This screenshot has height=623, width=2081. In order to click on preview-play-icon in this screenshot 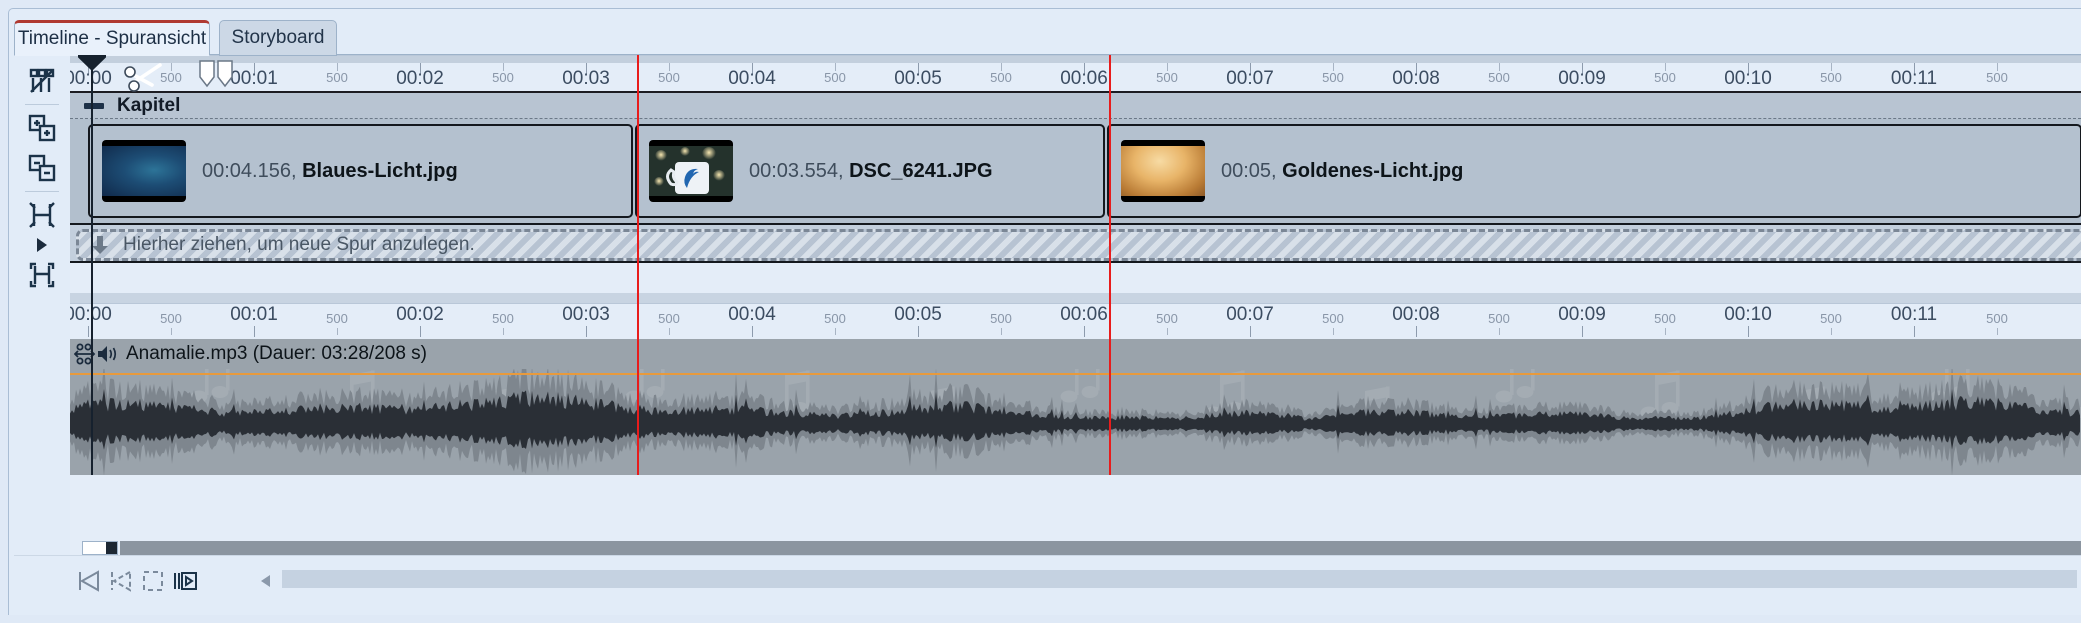, I will do `click(185, 581)`.